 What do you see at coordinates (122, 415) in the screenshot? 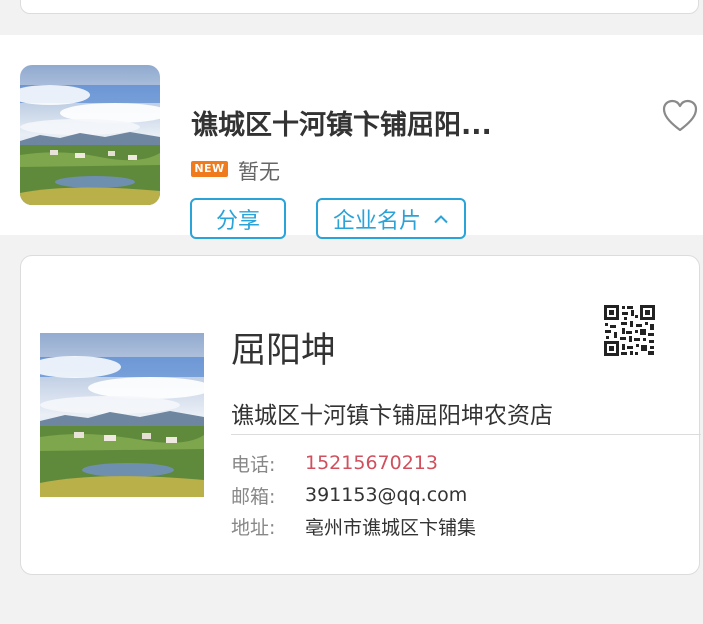
I see `business-card-photo` at bounding box center [122, 415].